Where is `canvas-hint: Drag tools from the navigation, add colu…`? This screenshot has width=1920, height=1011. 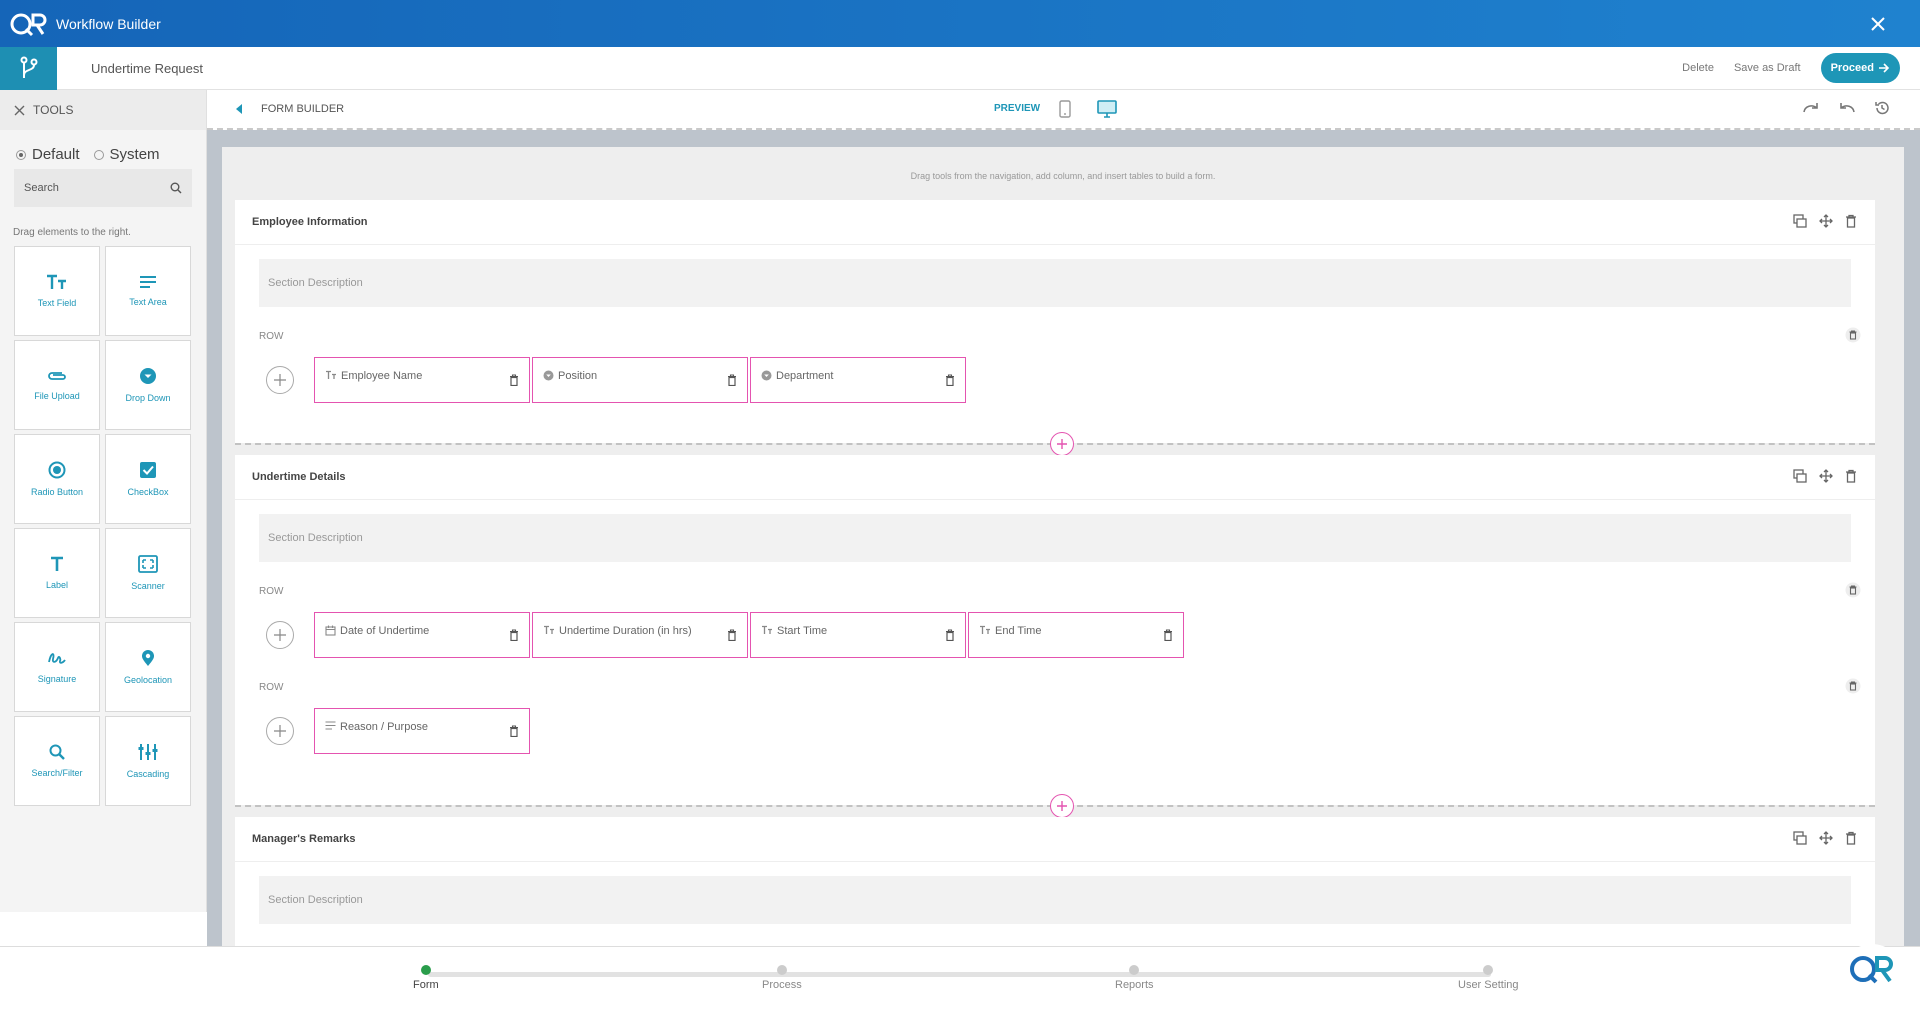
canvas-hint: Drag tools from the navigation, add colu… is located at coordinates (1063, 176).